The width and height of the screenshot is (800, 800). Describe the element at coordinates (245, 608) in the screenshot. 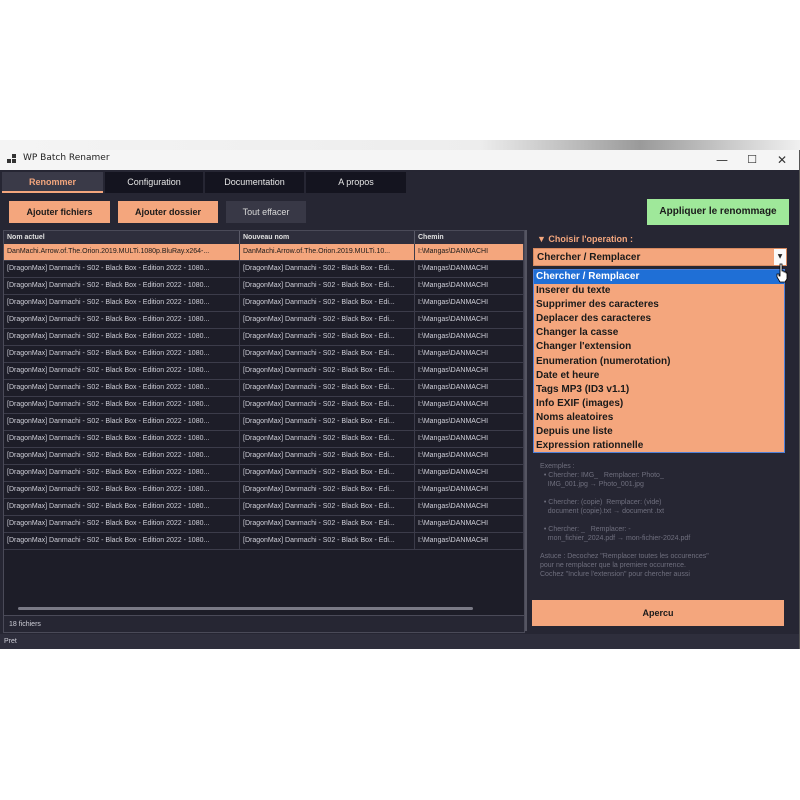

I see `horizontal-scrollbar` at that location.